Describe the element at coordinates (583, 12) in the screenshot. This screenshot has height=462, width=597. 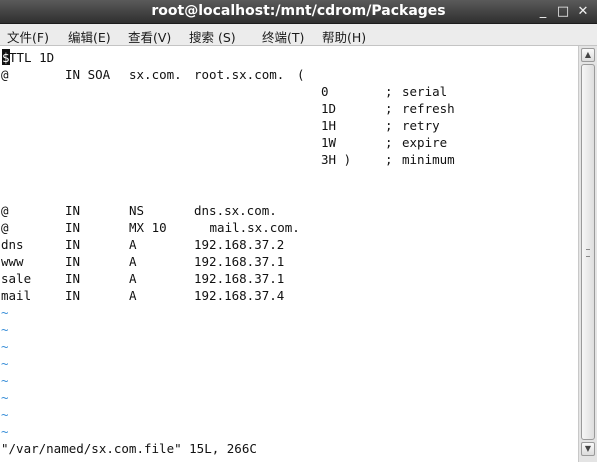
I see `close-button: ✕` at that location.